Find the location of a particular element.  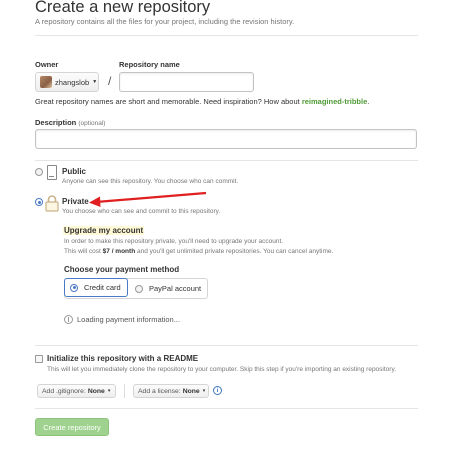

credit-card-option: Credit card is located at coordinates (96, 287).